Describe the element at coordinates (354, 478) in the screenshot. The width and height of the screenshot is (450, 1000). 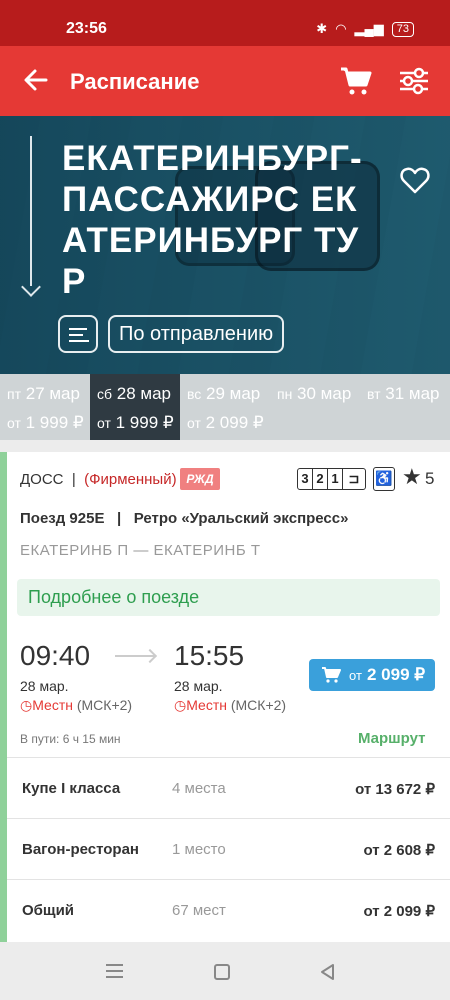
I see `train-icon: ⊐` at that location.